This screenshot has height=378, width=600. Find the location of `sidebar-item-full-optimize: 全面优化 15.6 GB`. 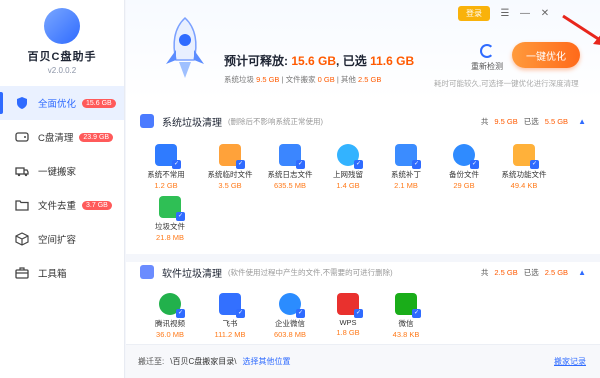

sidebar-item-full-optimize: 全面优化 15.6 GB is located at coordinates (62, 103).